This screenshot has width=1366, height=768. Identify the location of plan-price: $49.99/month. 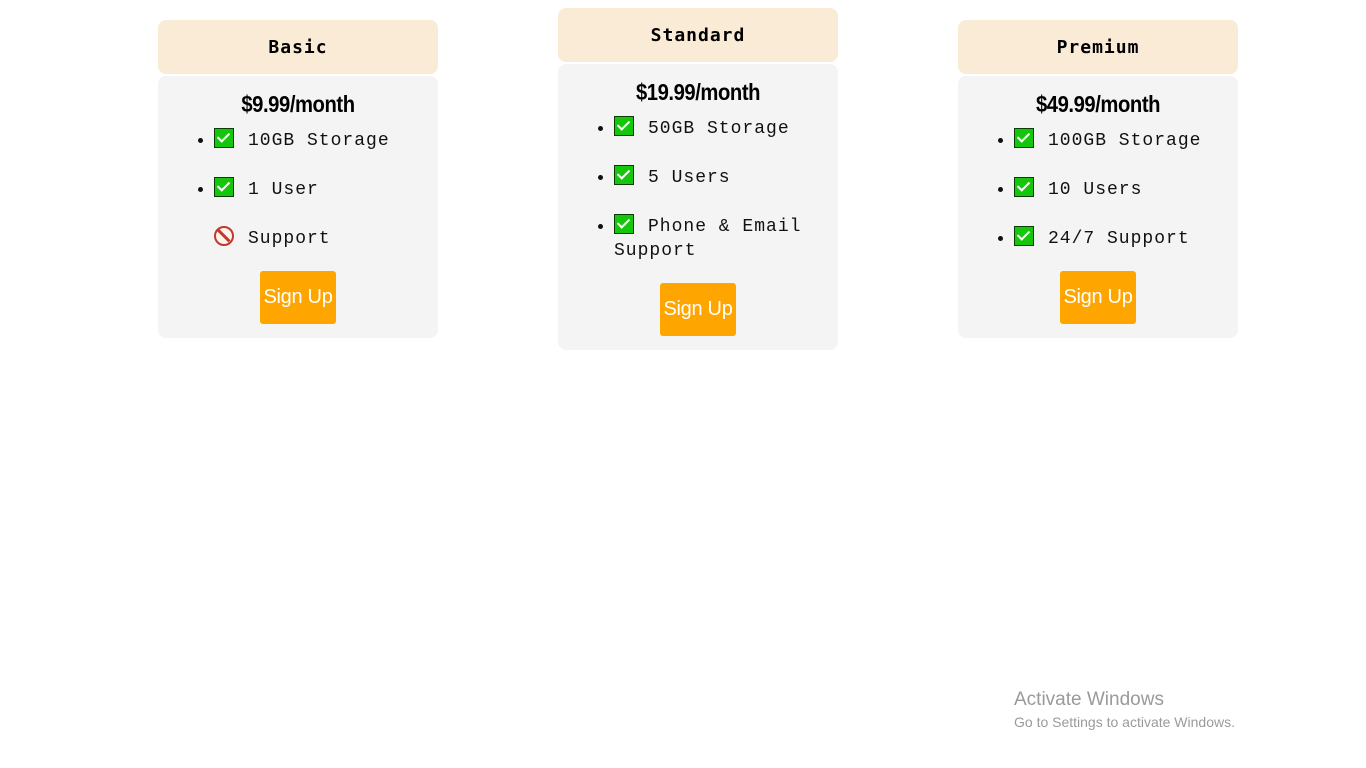
(1098, 104).